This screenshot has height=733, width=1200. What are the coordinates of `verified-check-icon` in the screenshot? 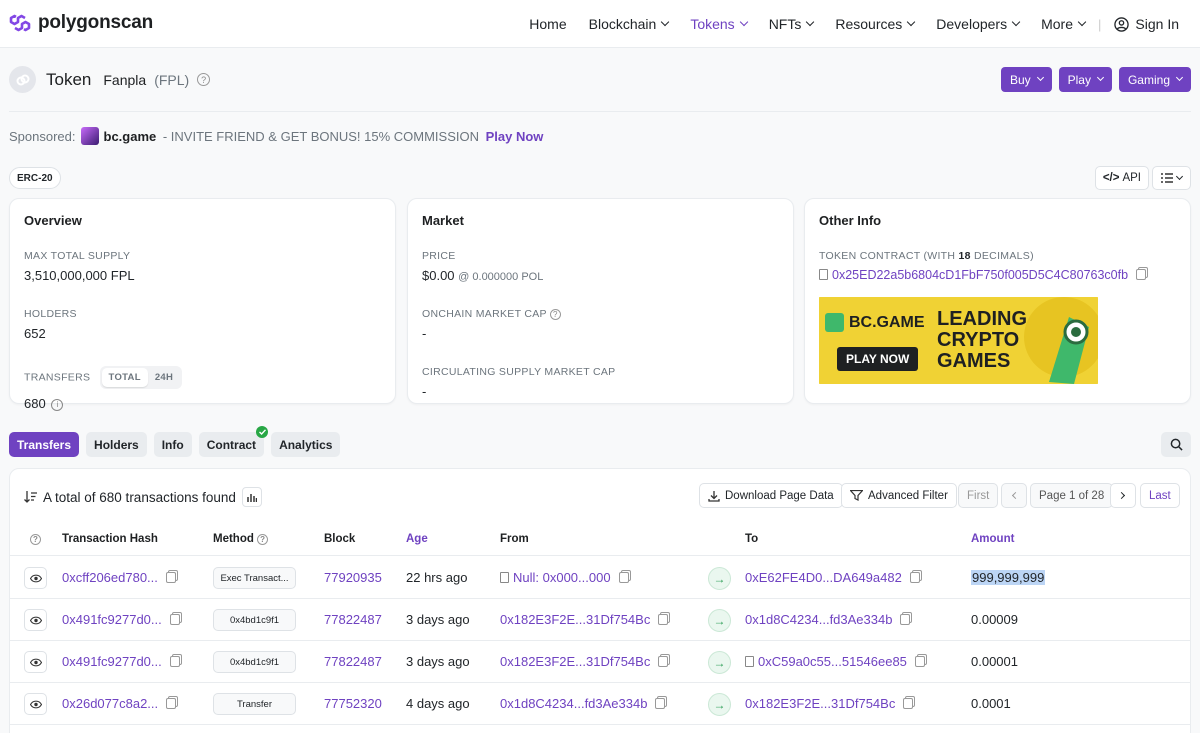 It's located at (262, 432).